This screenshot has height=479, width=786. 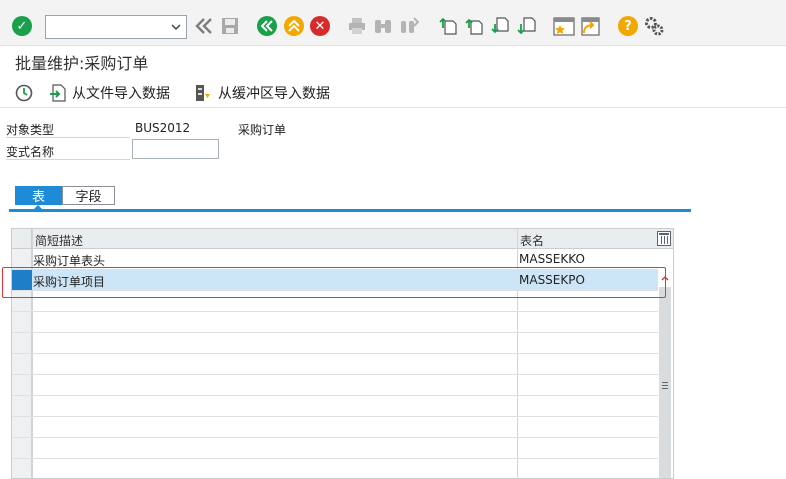 What do you see at coordinates (665, 382) in the screenshot?
I see `vertical-scrollbar` at bounding box center [665, 382].